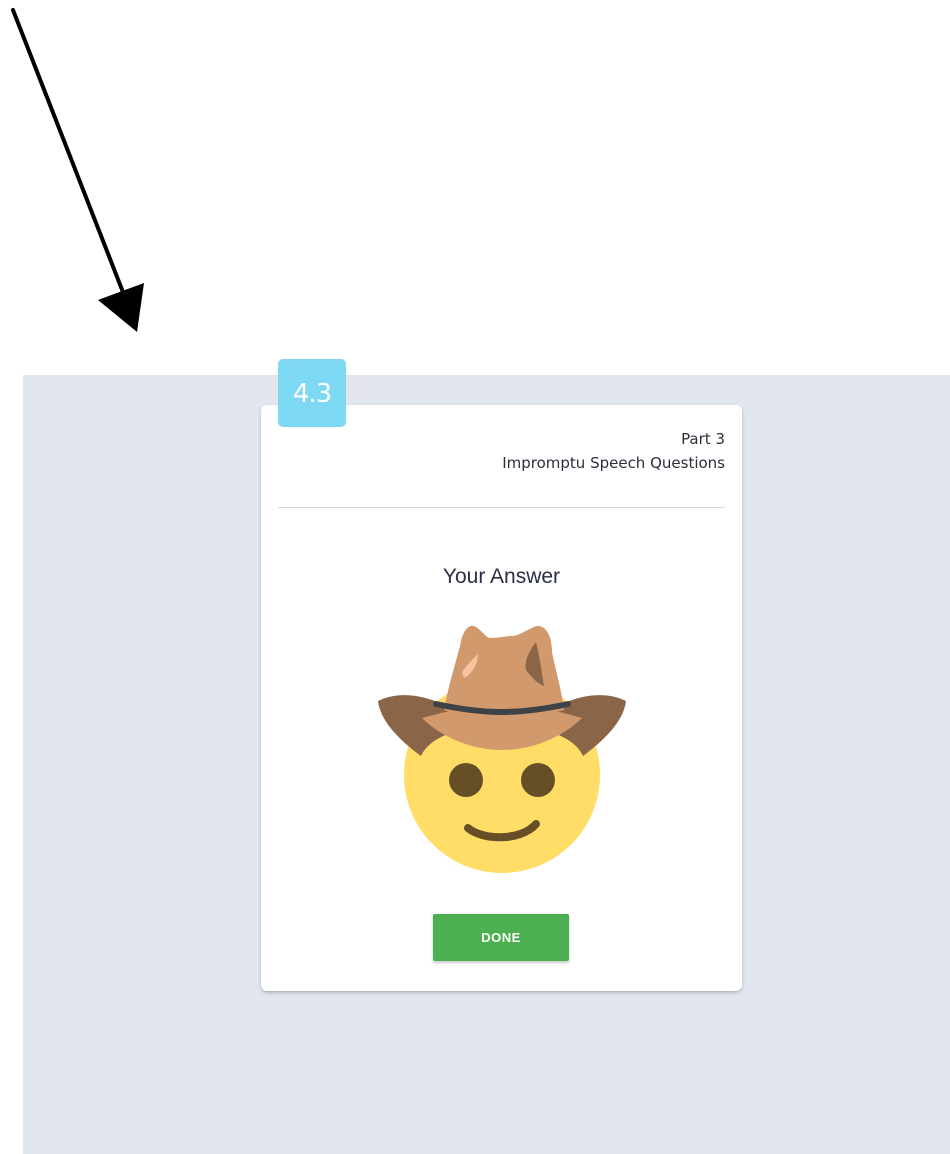  What do you see at coordinates (77, 170) in the screenshot?
I see `pointer-arrow-icon` at bounding box center [77, 170].